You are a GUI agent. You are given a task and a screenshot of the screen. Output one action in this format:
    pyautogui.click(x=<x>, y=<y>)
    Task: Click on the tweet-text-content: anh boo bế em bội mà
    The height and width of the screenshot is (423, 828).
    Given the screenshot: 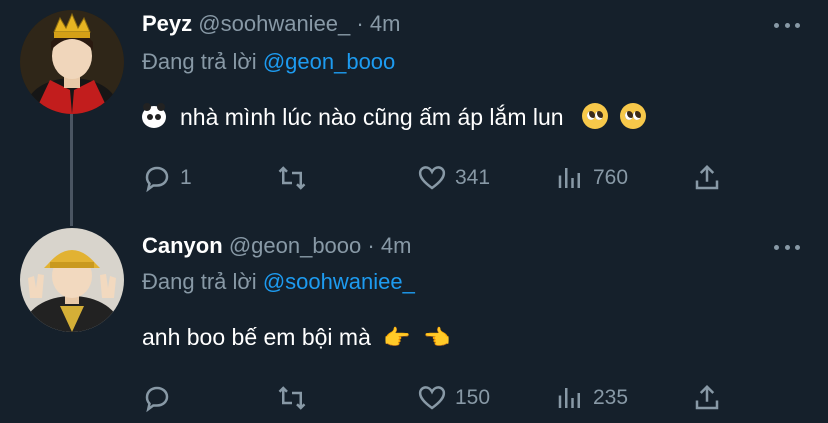 What is the action you would take?
    pyautogui.click(x=256, y=337)
    